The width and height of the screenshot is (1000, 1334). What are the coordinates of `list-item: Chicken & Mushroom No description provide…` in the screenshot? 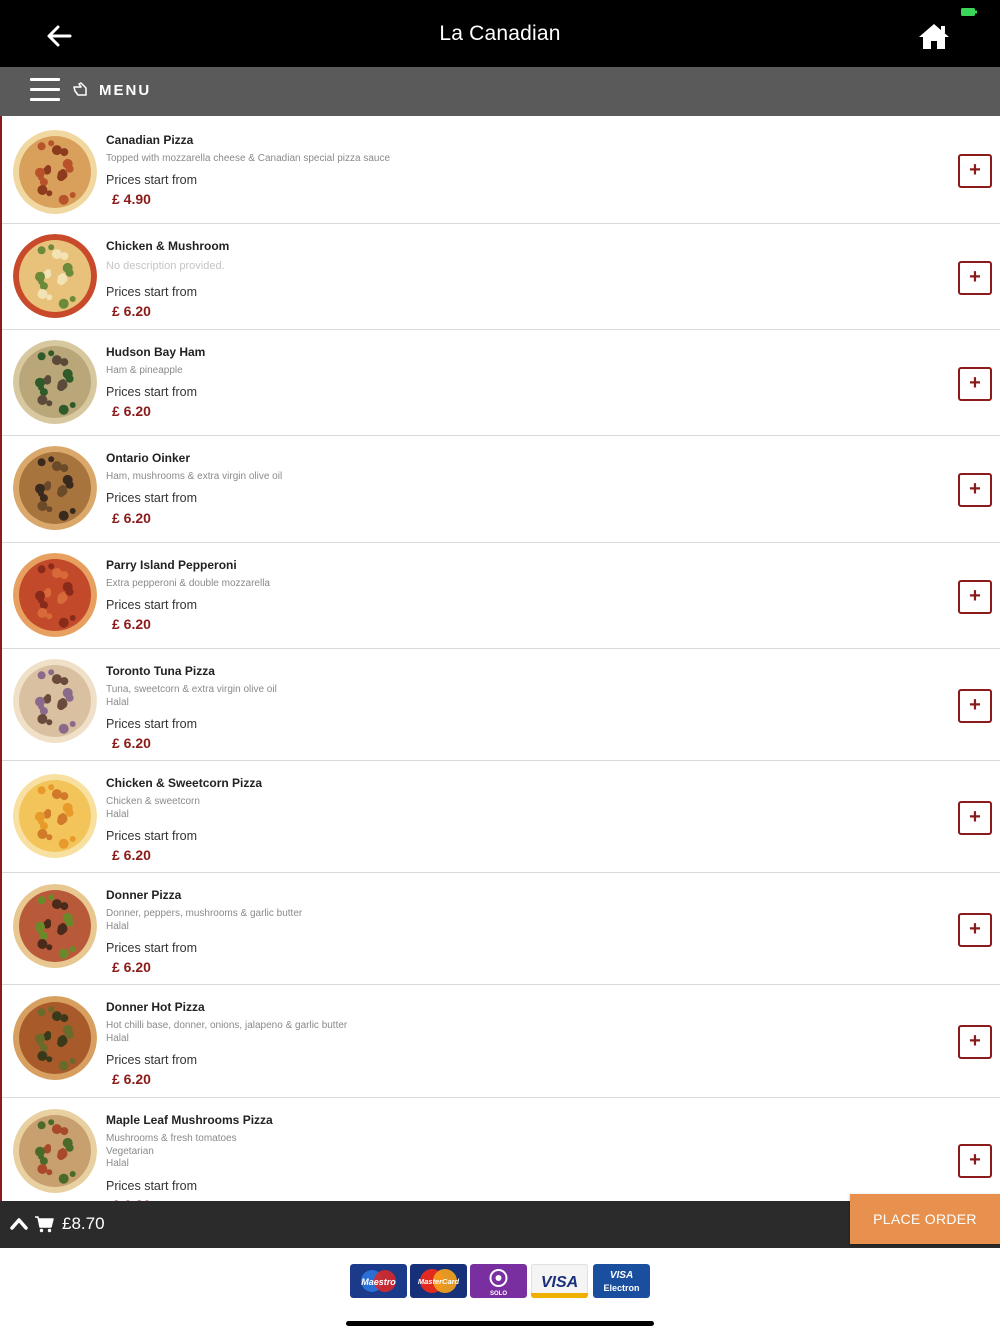 It's located at (501, 277).